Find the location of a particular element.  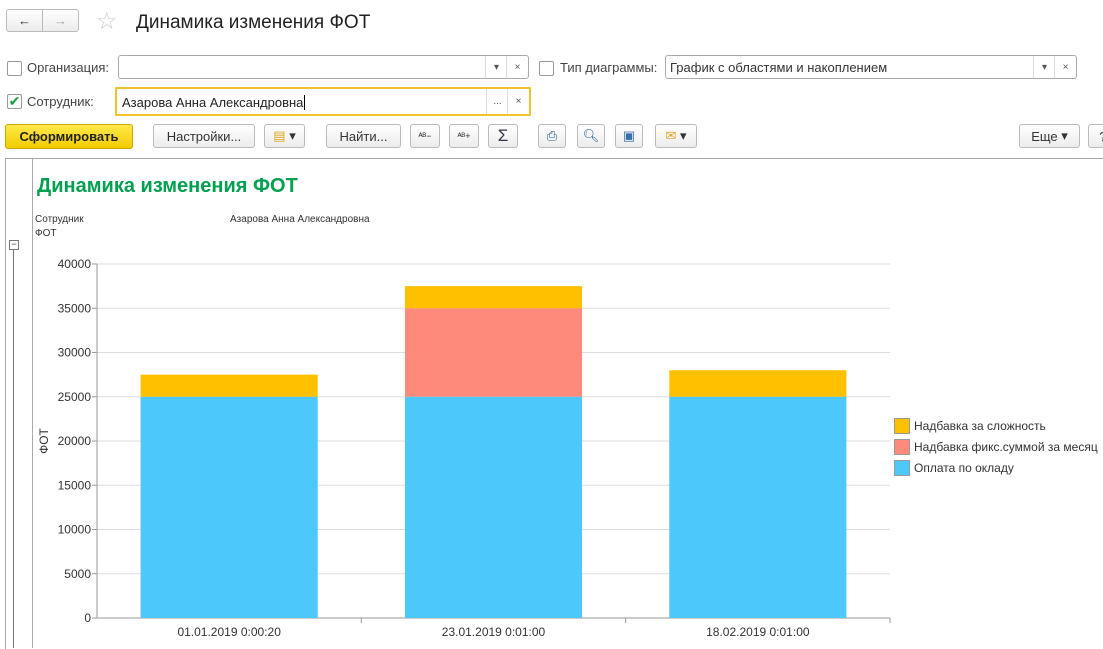

legend-label: Оплата по окладу is located at coordinates (964, 468).